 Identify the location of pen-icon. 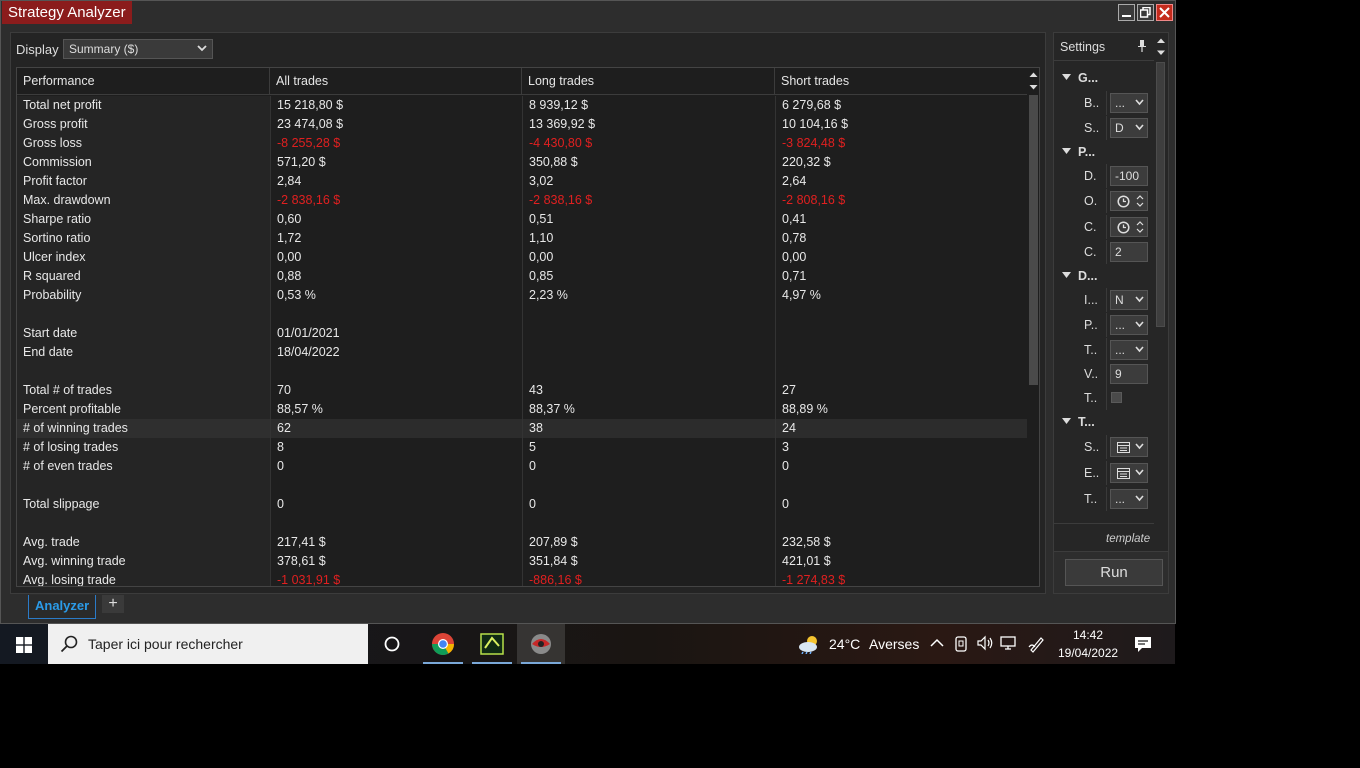
(1037, 644).